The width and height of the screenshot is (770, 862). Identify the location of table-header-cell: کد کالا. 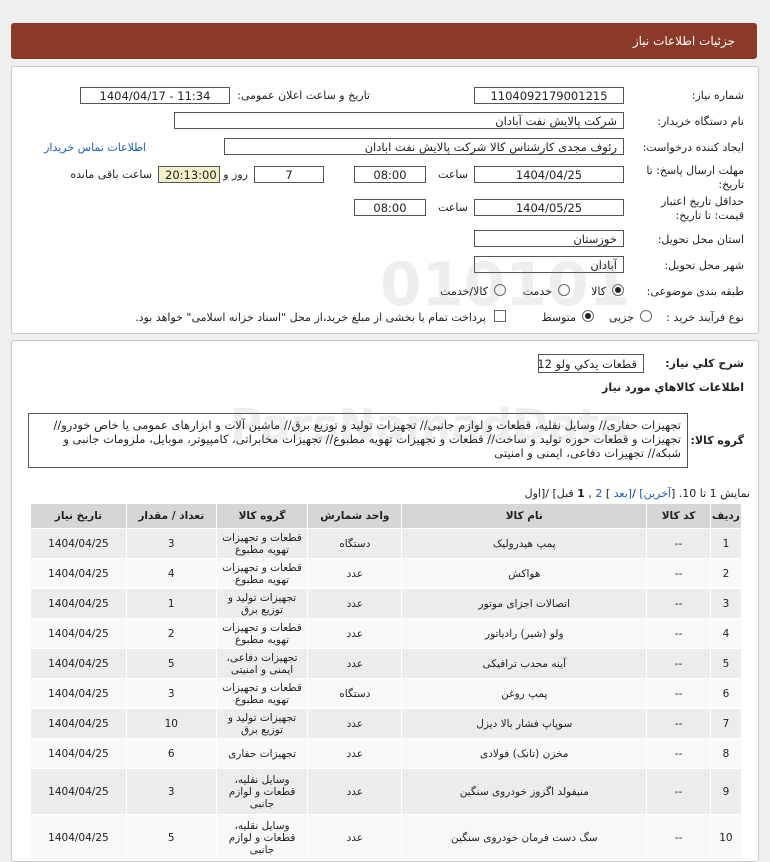
(678, 516).